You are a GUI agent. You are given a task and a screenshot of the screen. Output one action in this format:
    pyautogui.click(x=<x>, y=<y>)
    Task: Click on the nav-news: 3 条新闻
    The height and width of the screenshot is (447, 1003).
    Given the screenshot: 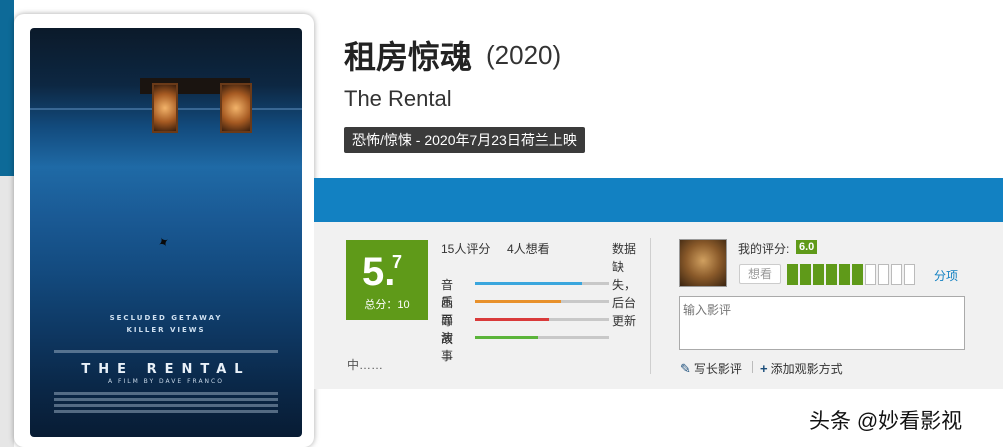 What is the action you would take?
    pyautogui.click(x=721, y=22)
    